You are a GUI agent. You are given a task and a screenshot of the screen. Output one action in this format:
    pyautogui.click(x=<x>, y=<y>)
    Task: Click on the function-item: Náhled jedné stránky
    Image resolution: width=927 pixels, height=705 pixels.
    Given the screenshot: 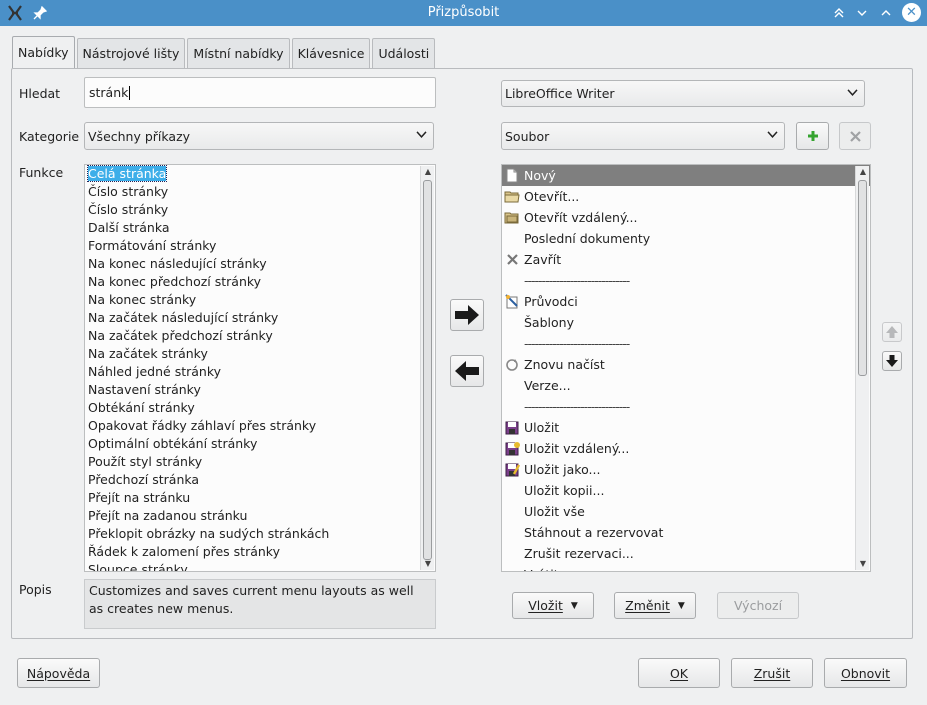 What is the action you would take?
    pyautogui.click(x=260, y=372)
    